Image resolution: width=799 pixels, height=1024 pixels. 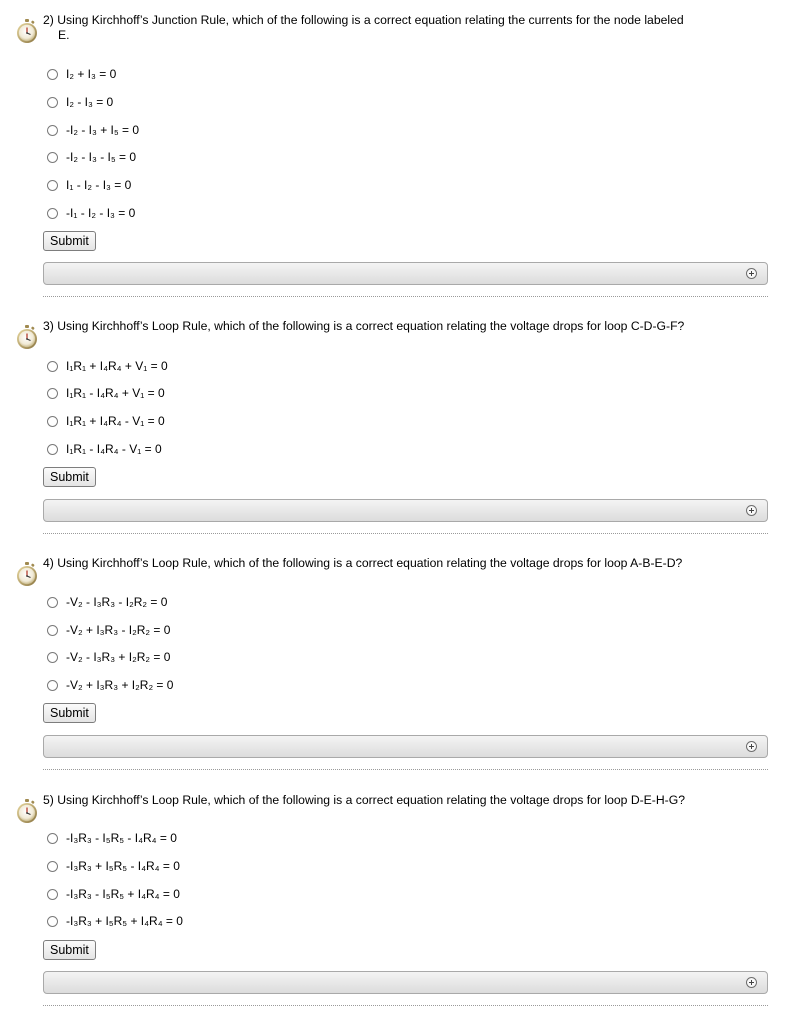 What do you see at coordinates (124, 921) in the screenshot?
I see `option-label: -I₃R₃ + I₅R₅ + I₄R₄ = 0` at bounding box center [124, 921].